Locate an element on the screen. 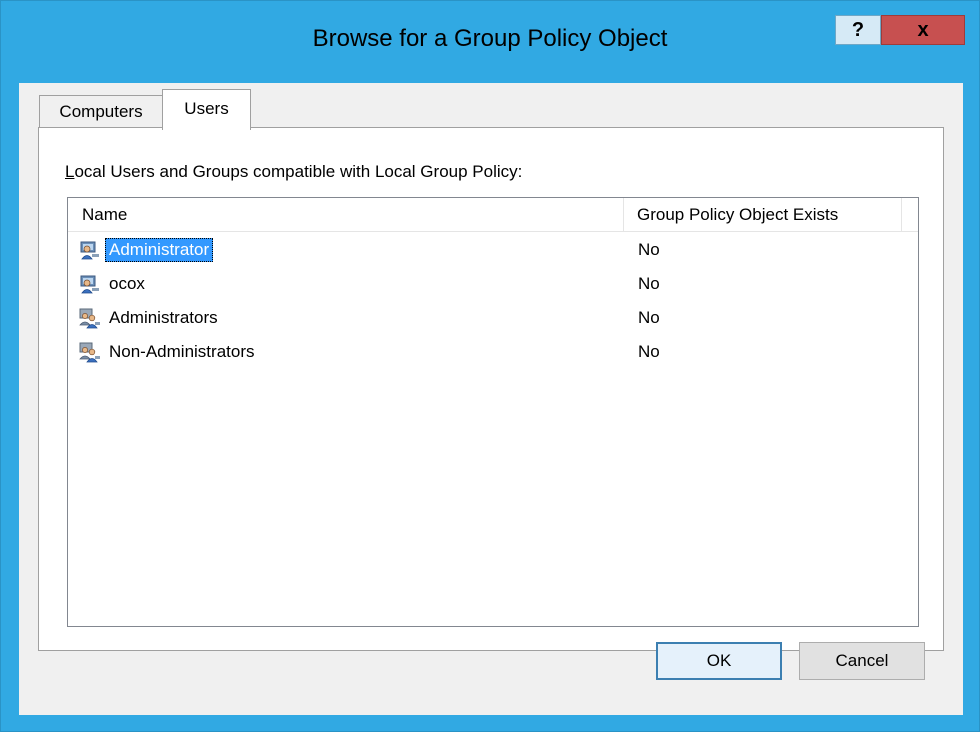 The height and width of the screenshot is (732, 980). list-item-ocox: ocox No is located at coordinates (493, 284).